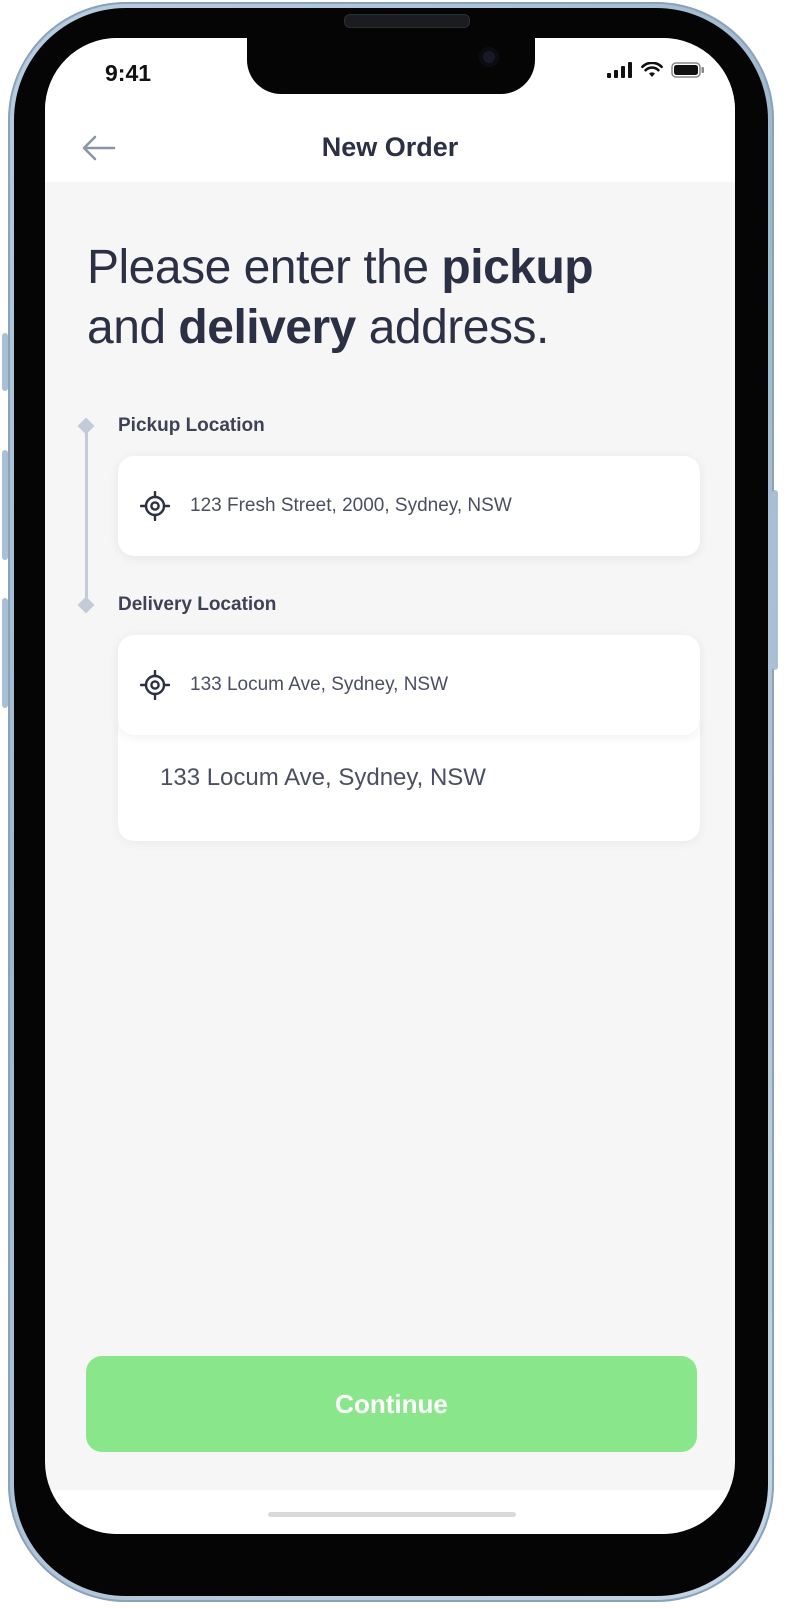  I want to click on battery-icon, so click(687, 70).